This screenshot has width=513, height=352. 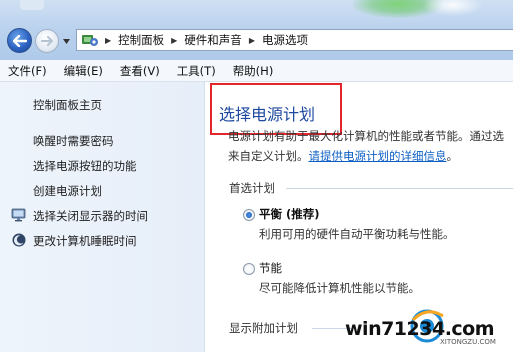 I want to click on menu-help: 帮助(H), so click(x=253, y=71).